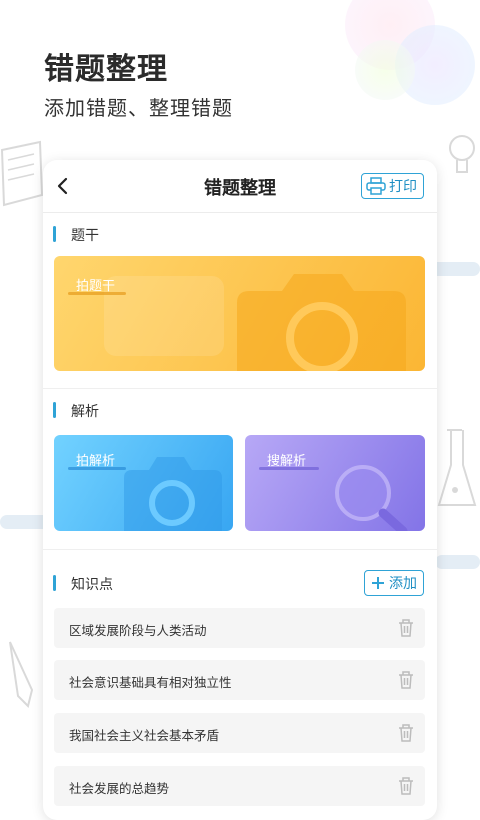 The image size is (480, 820). I want to click on knowledge-item-text: 区域发展阶段与人类活动, so click(138, 630).